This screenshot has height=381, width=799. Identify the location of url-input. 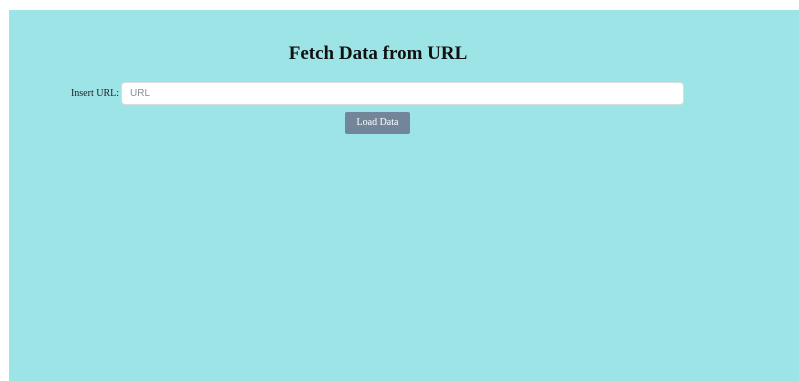
(402, 93).